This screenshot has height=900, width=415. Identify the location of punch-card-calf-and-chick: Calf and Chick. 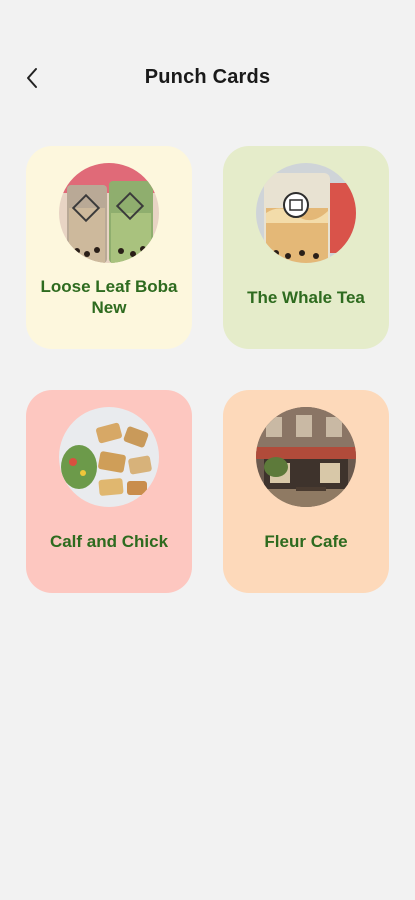
(109, 491).